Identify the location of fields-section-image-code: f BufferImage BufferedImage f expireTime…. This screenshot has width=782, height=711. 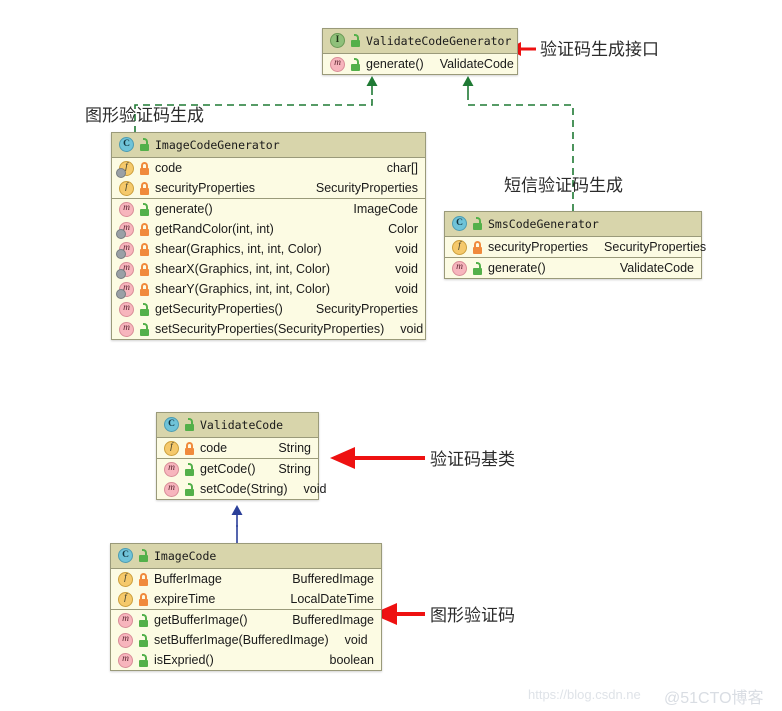
(246, 589).